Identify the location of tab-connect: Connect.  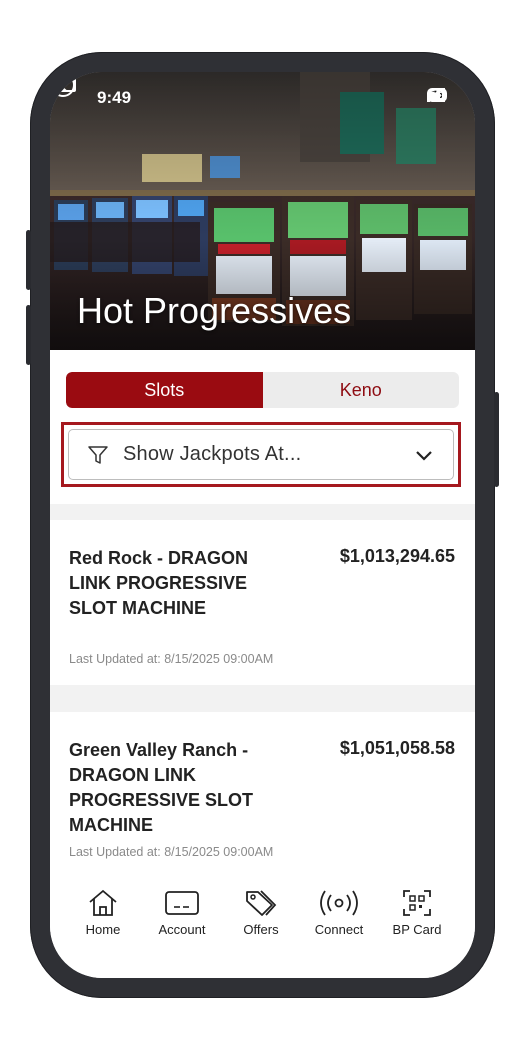
(339, 912).